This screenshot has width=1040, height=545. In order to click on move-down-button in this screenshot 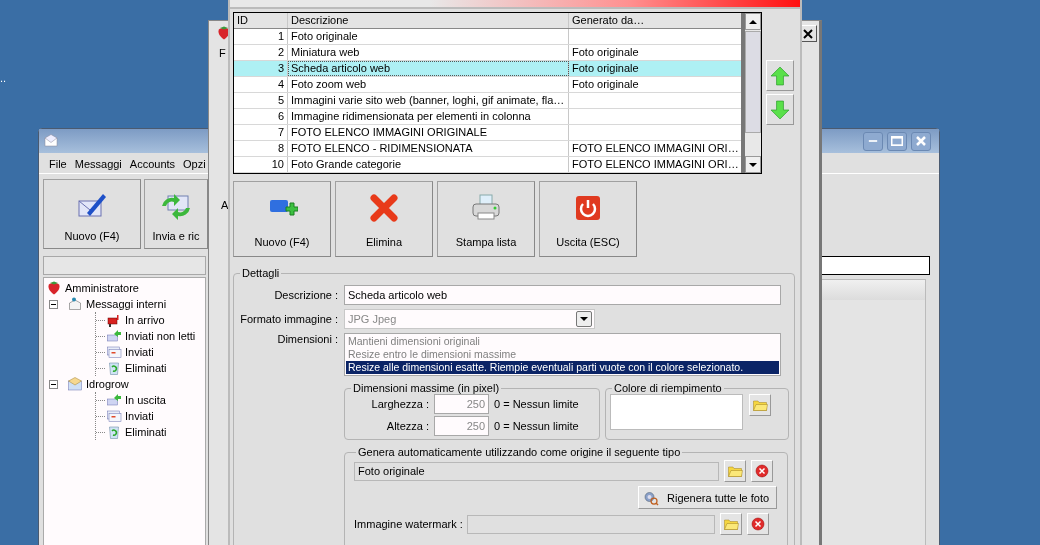, I will do `click(780, 109)`.